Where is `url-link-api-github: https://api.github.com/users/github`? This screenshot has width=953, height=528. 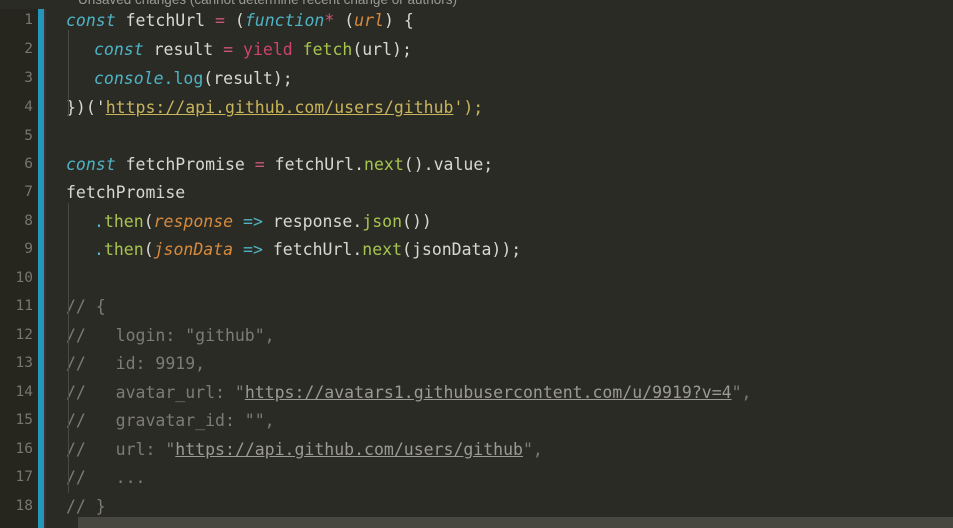
url-link-api-github: https://api.github.com/users/github is located at coordinates (280, 107).